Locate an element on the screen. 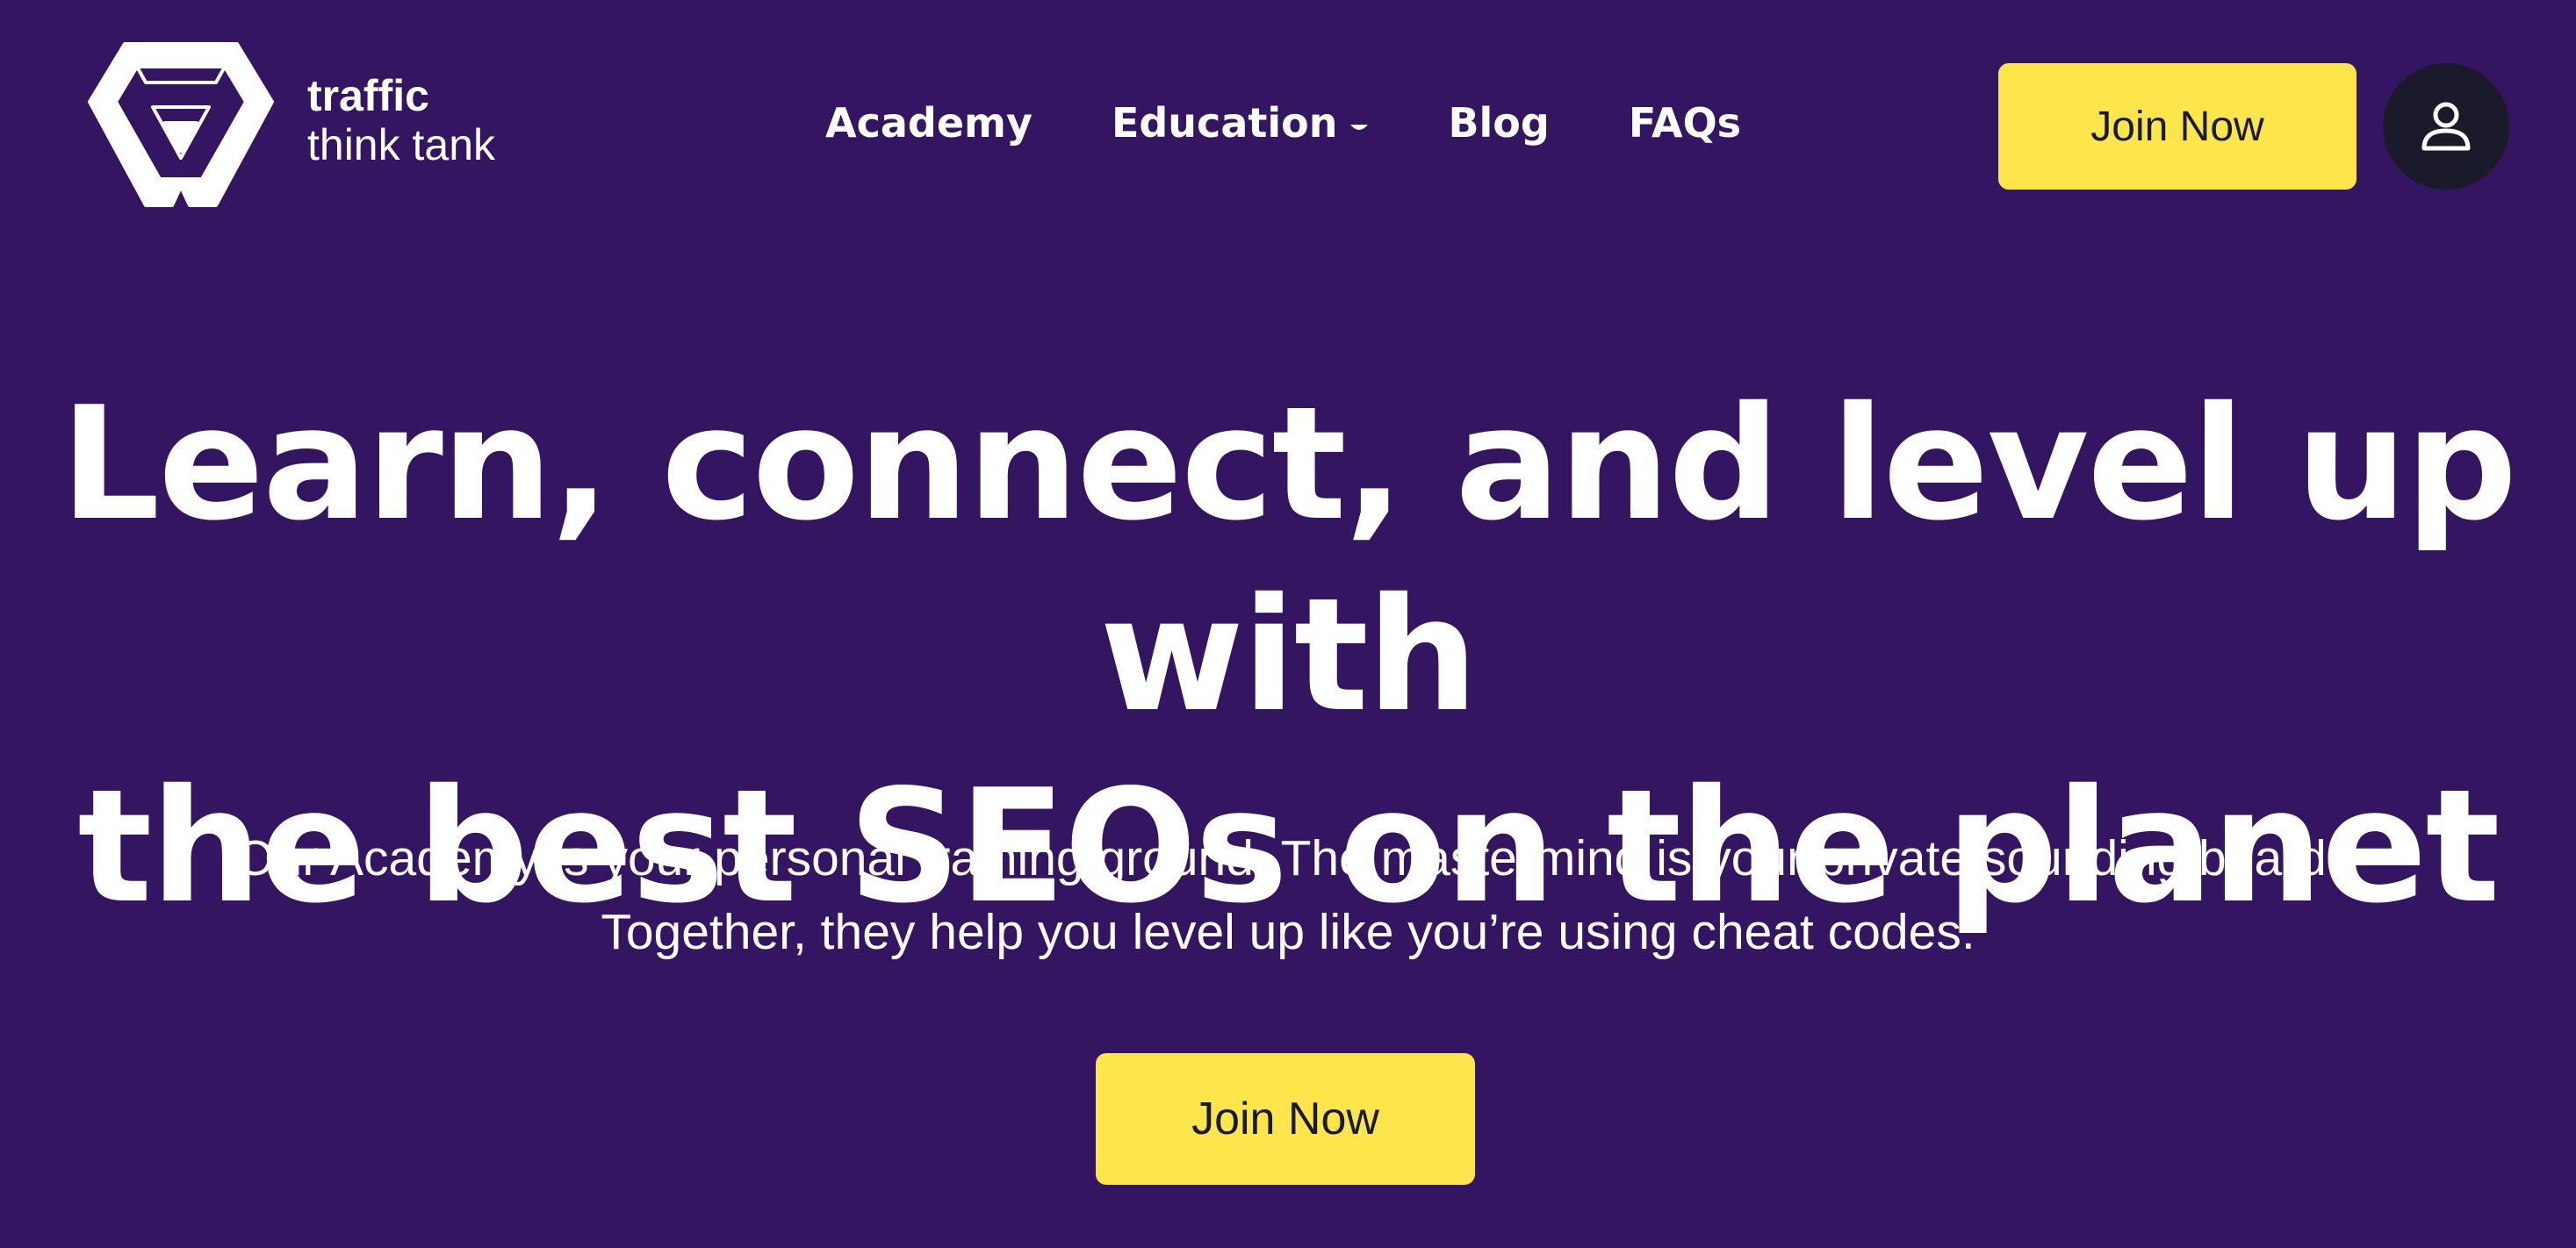 Image resolution: width=2576 pixels, height=1248 pixels. nav-label-blog: Blog is located at coordinates (1499, 123).